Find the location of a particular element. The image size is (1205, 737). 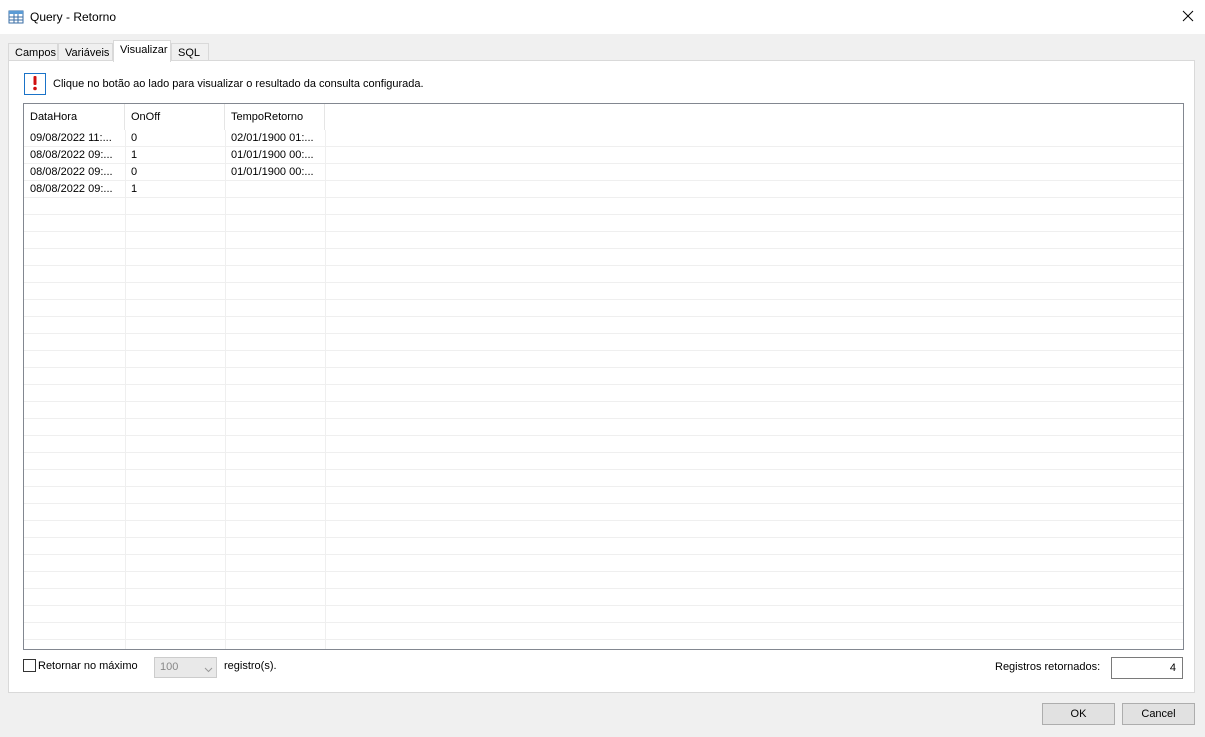

table-row: 08/08/2022 09:... 1 is located at coordinates (603, 189).